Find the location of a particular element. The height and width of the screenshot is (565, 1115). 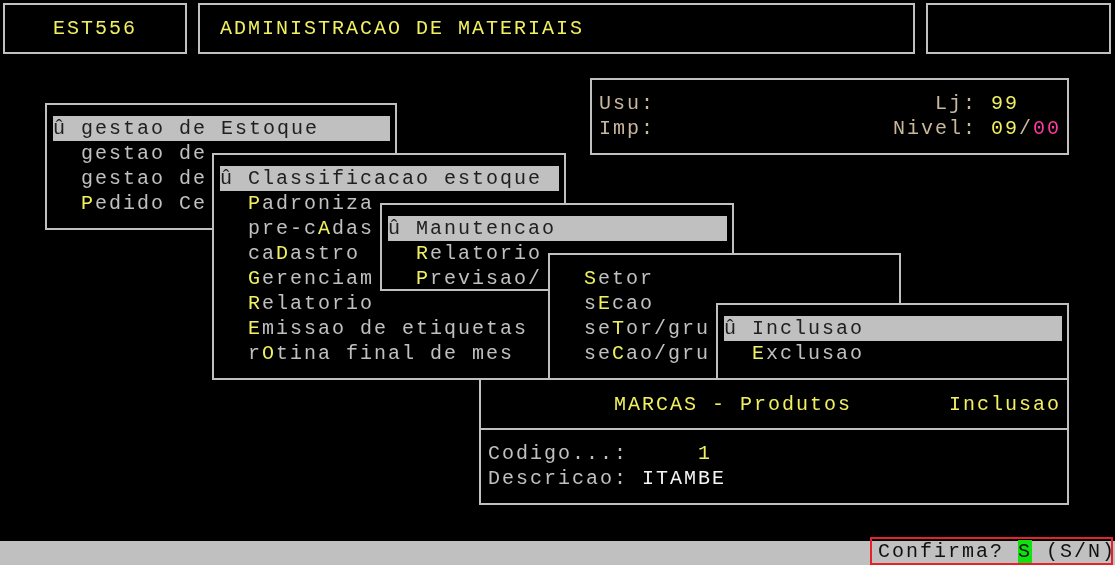

menu-item: Setor is located at coordinates (725, 278).